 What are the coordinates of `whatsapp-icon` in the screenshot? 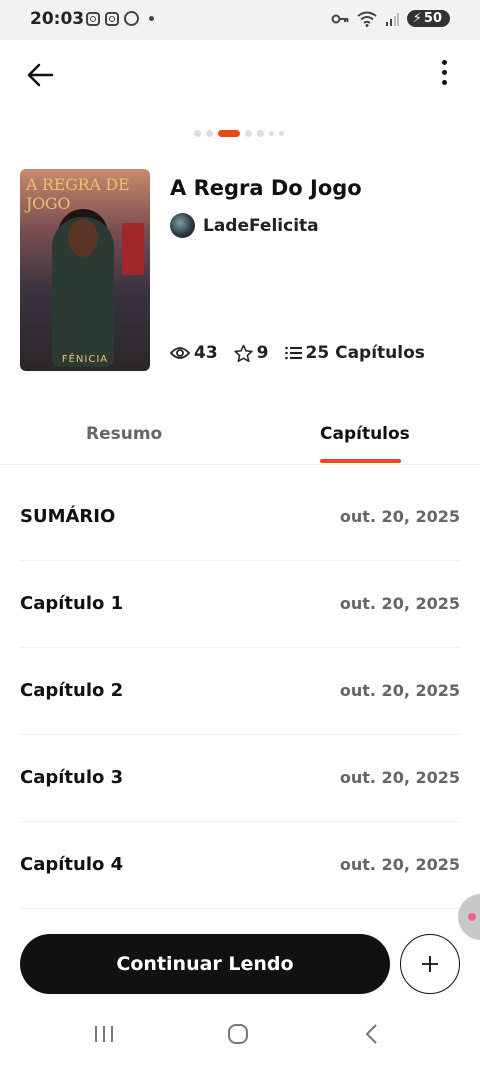 It's located at (131, 18).